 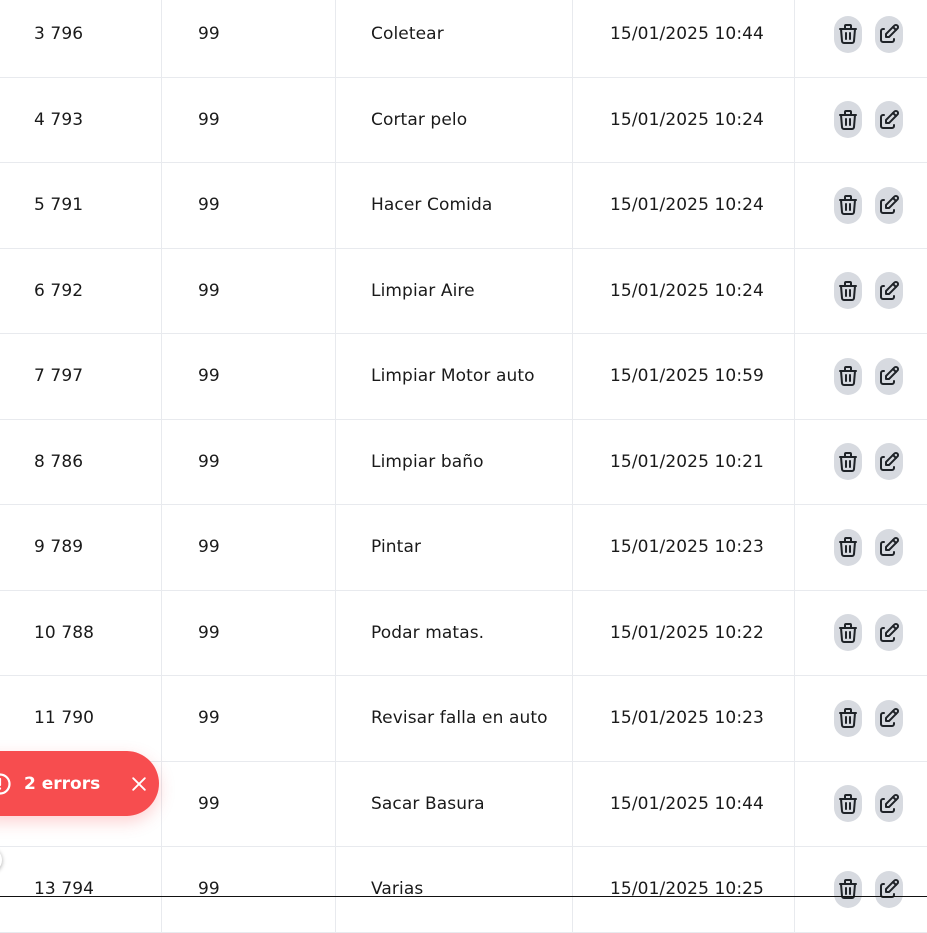 I want to click on row-task-name: Varias, so click(x=397, y=889).